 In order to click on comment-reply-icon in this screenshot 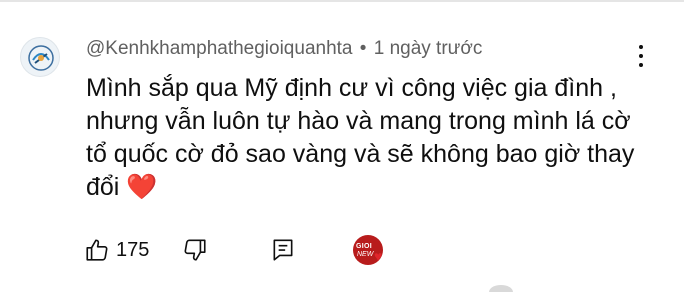, I will do `click(283, 250)`.